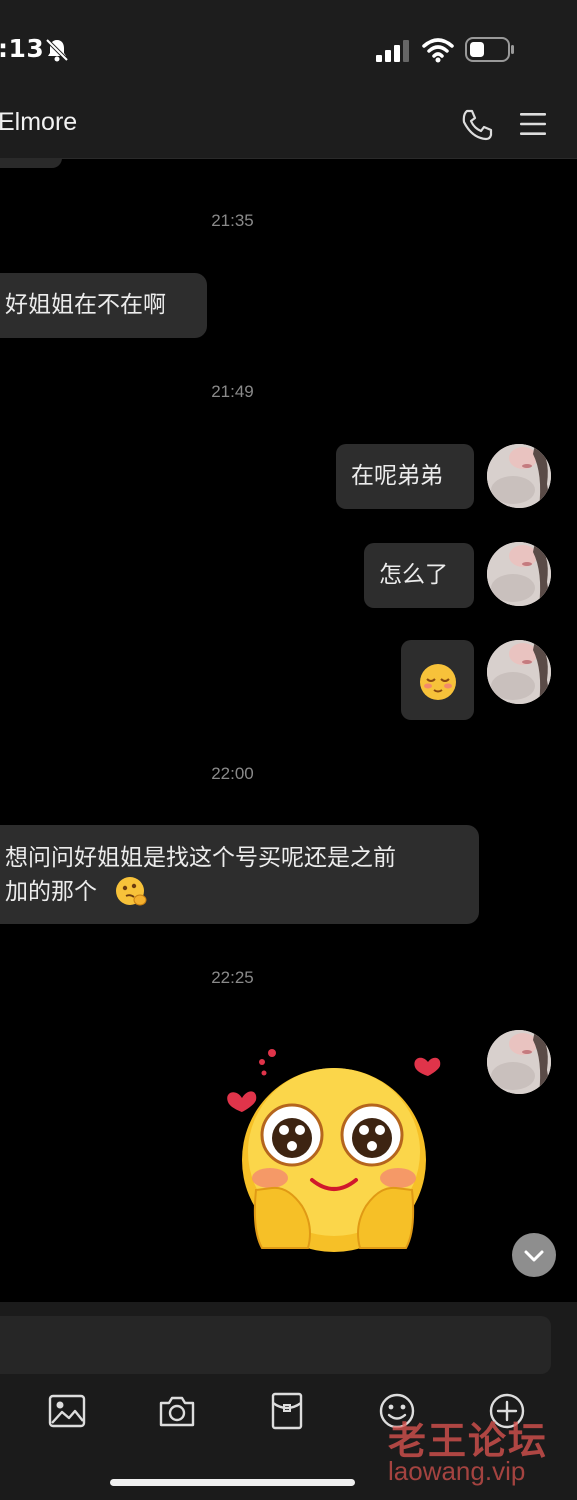  I want to click on camera-icon, so click(177, 1411).